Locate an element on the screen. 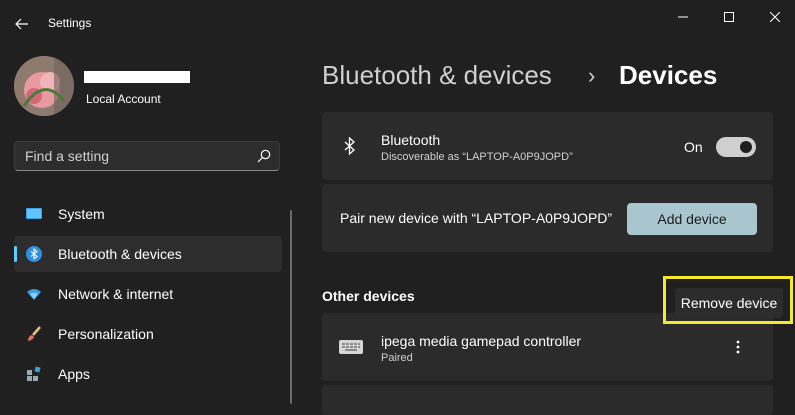 Image resolution: width=795 pixels, height=415 pixels. breadcrumb-parent: Bluetooth & devices is located at coordinates (437, 75).